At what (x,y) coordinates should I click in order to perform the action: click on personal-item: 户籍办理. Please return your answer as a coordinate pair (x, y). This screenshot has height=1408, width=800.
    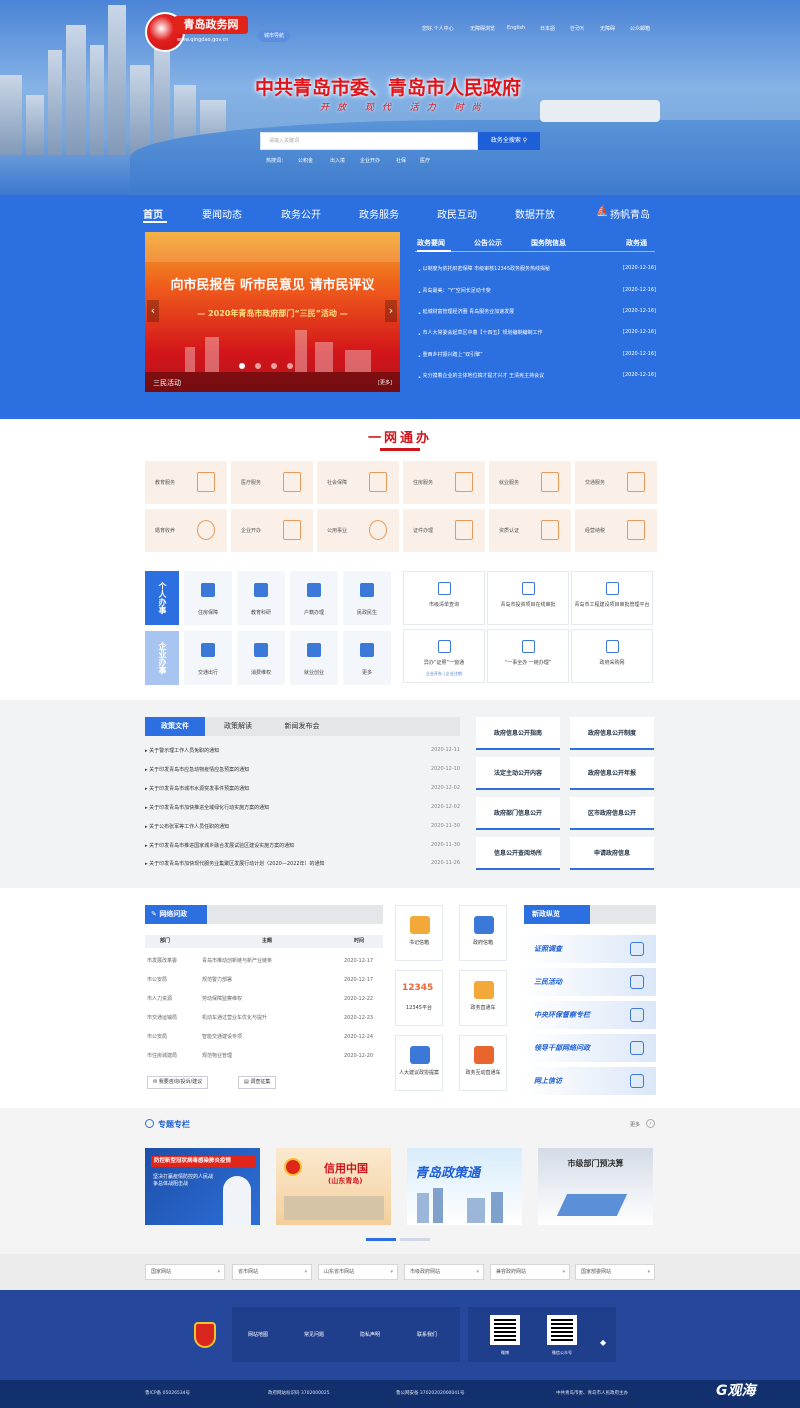
    Looking at the image, I should click on (314, 598).